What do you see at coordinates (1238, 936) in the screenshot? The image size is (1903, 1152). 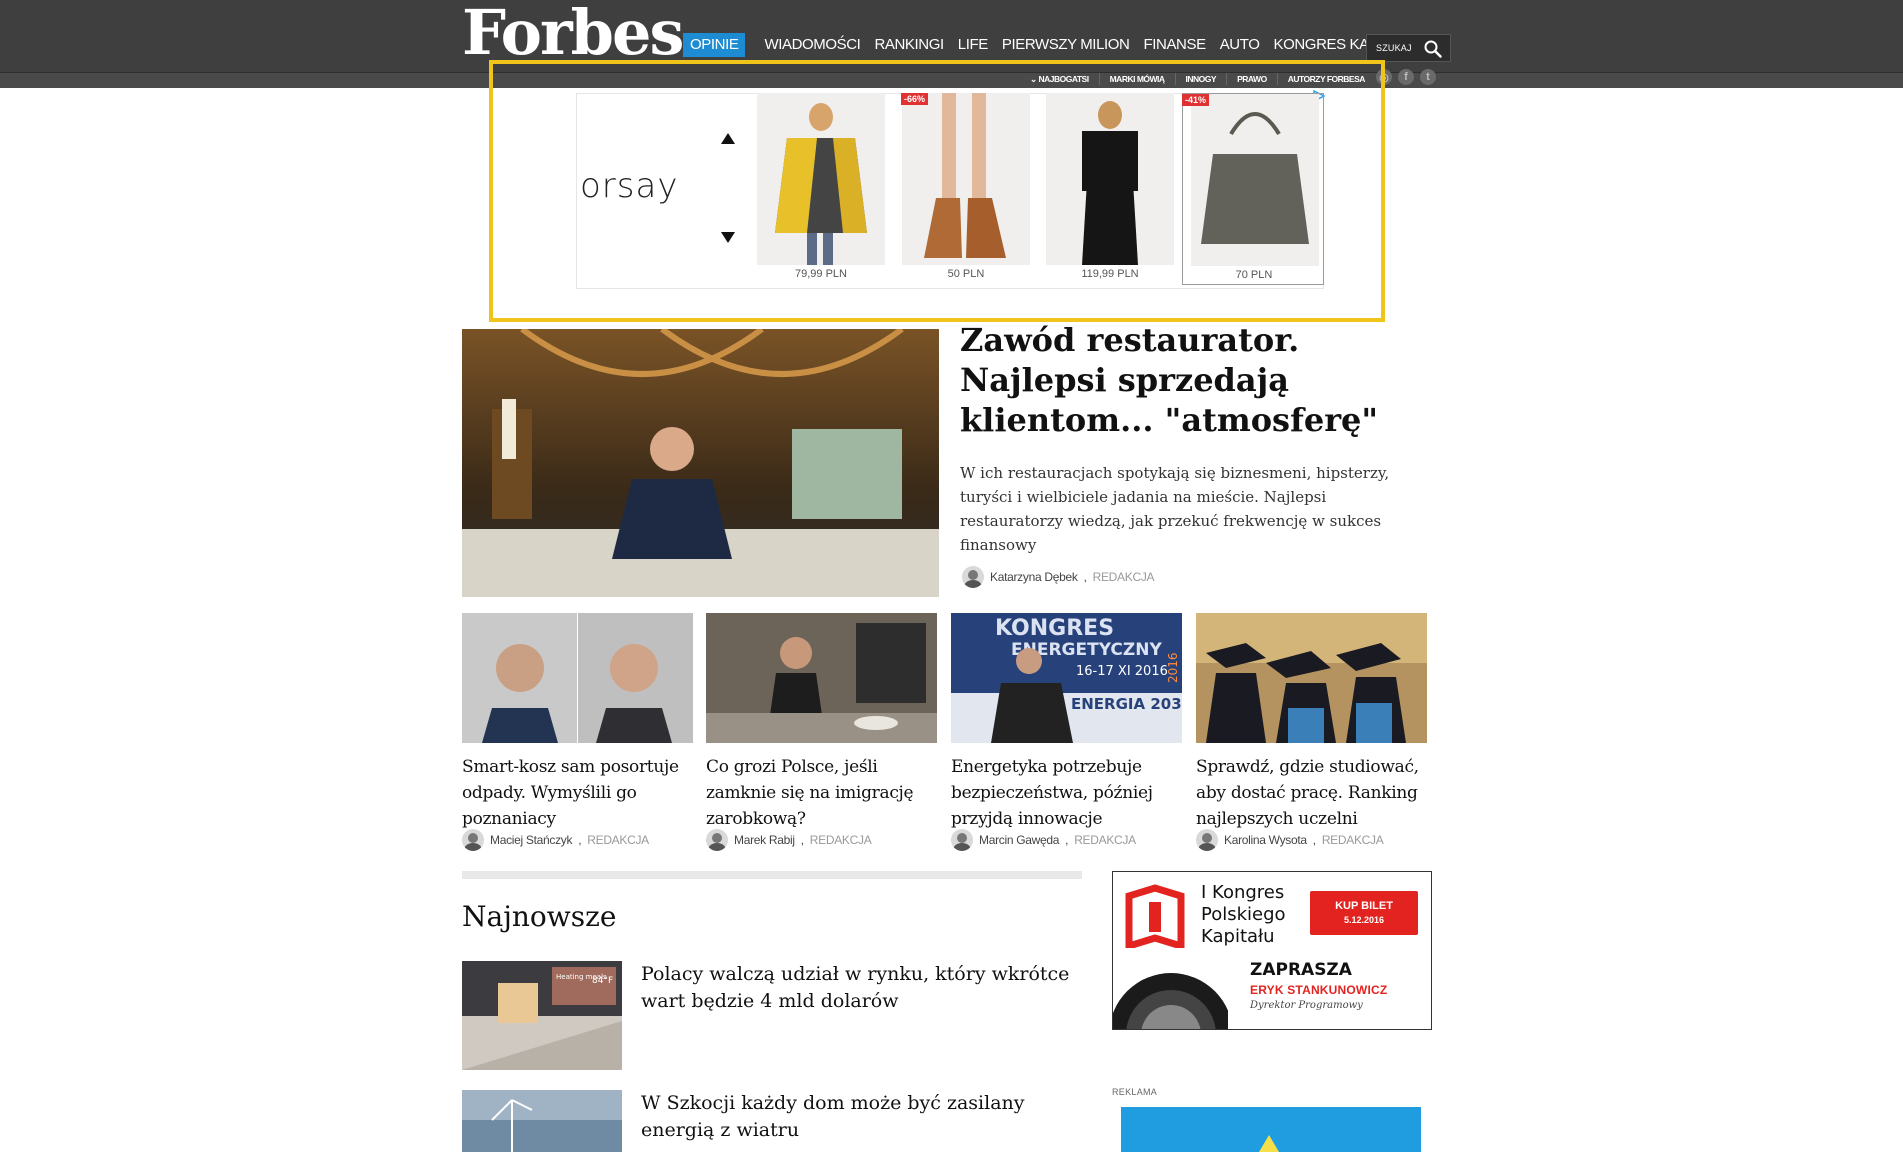 I see `kongres-title-line: Kapitału` at bounding box center [1238, 936].